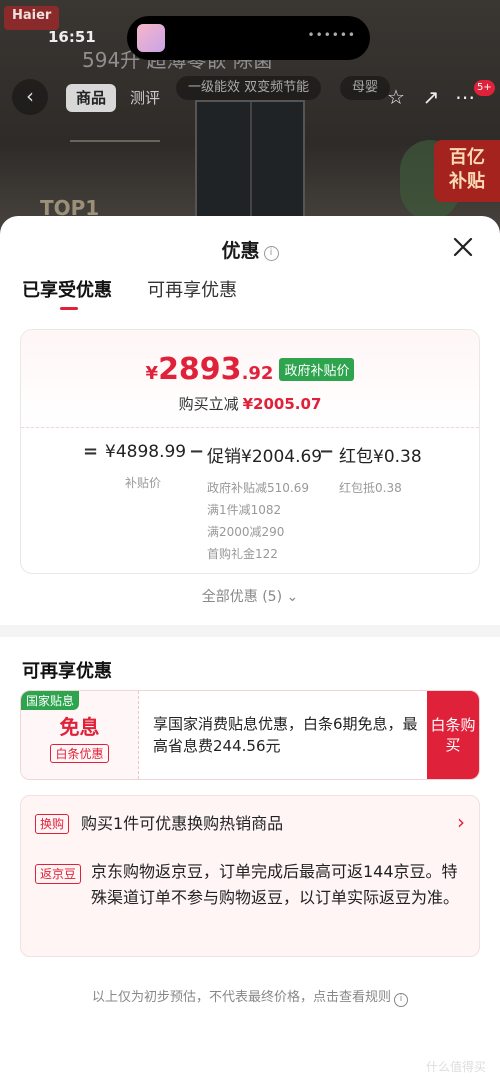 The width and height of the screenshot is (500, 1084). What do you see at coordinates (467, 157) in the screenshot?
I see `subsidy-badge-line1: 百亿` at bounding box center [467, 157].